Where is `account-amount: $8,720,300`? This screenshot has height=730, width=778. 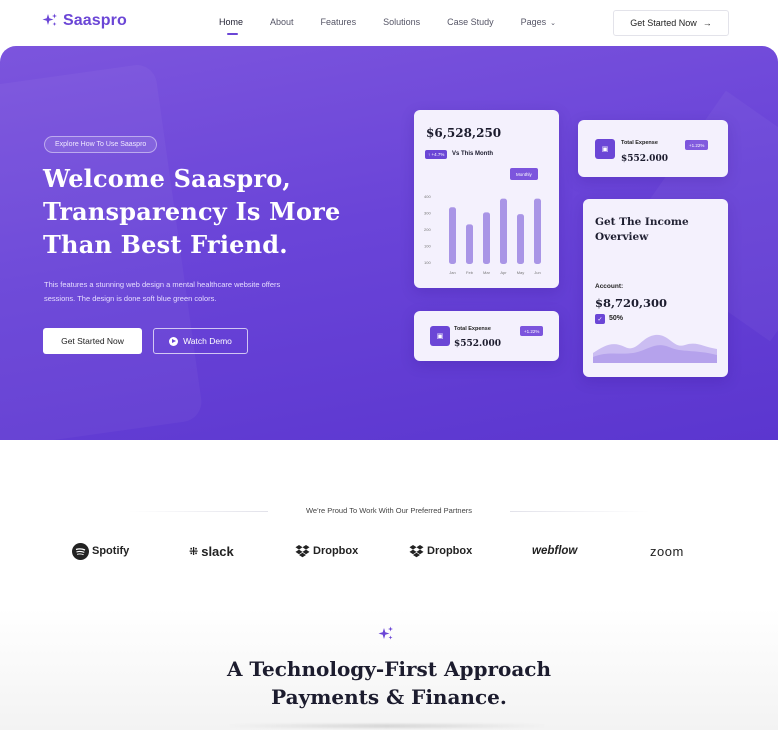 account-amount: $8,720,300 is located at coordinates (631, 303).